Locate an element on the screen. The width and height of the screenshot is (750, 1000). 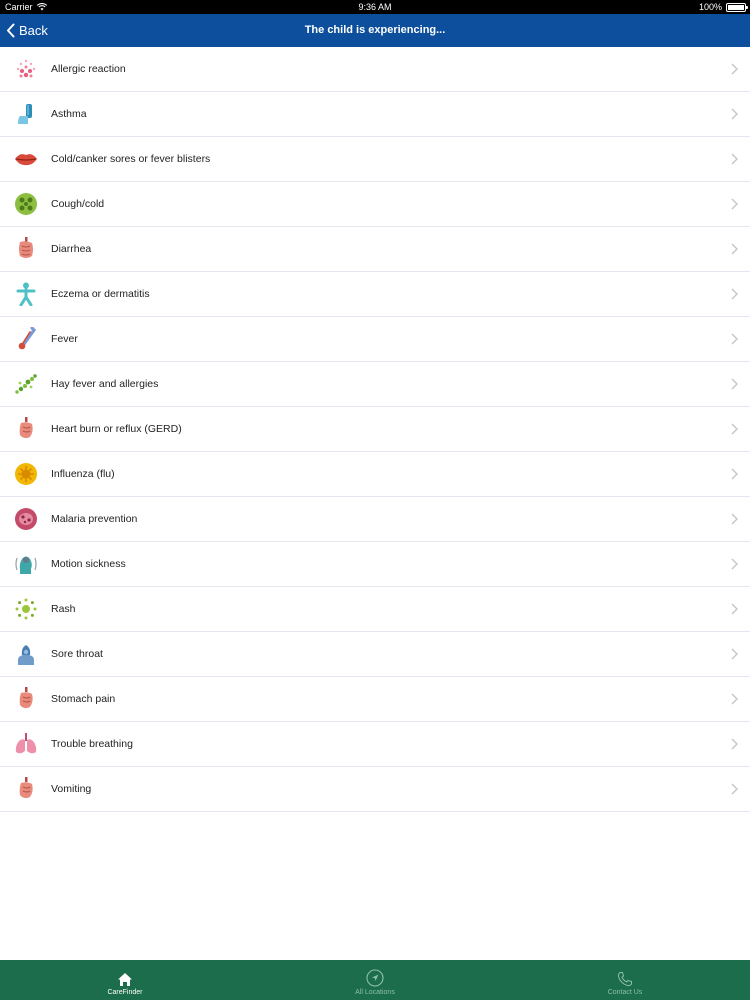
list-item: Trouble breathing is located at coordinates (375, 744).